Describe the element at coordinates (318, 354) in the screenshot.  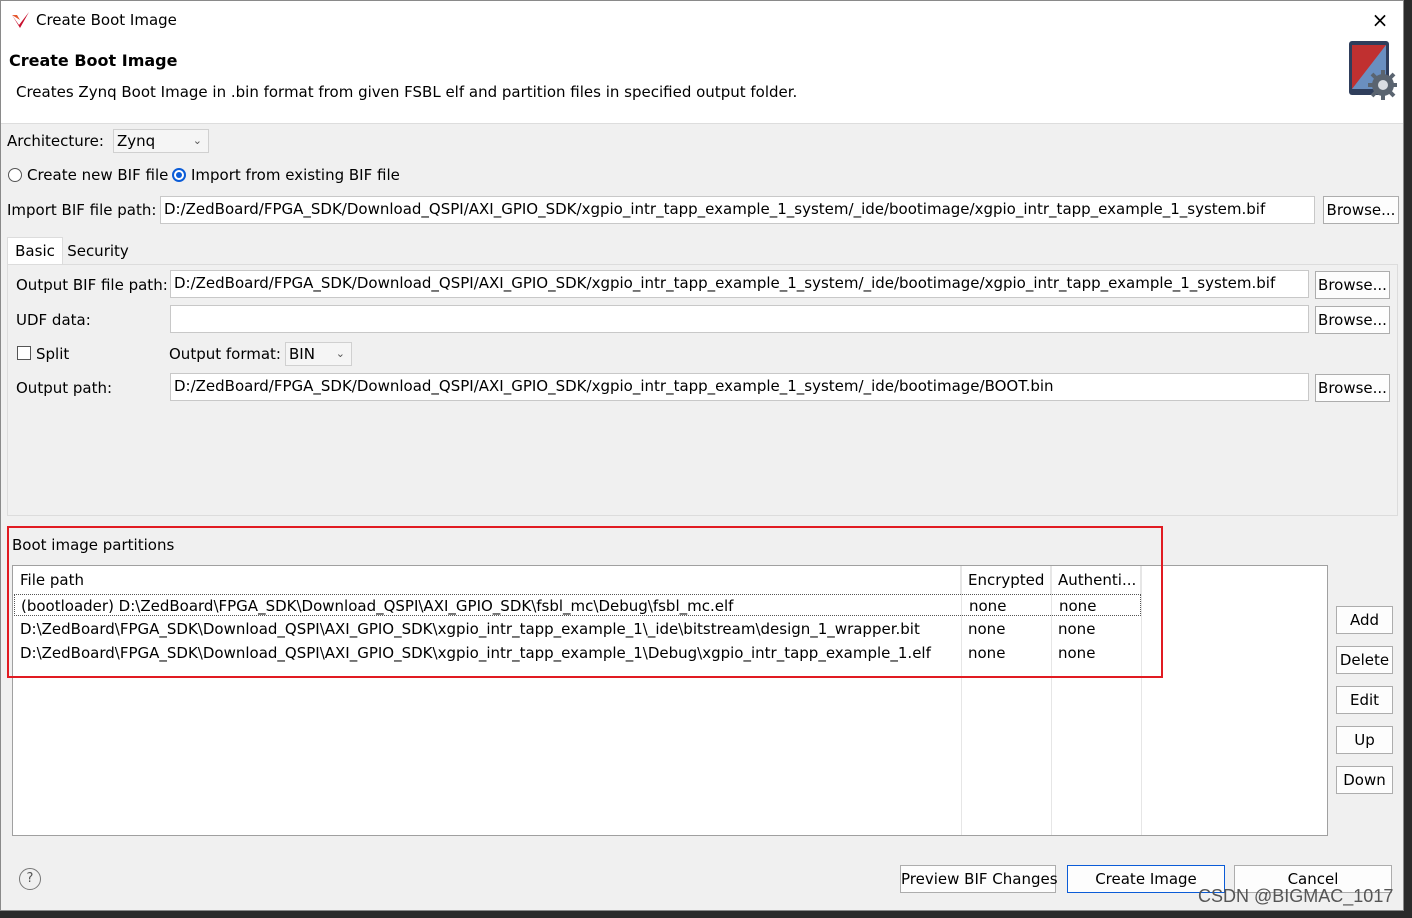
I see `output-format-select: BIN ⌄` at that location.